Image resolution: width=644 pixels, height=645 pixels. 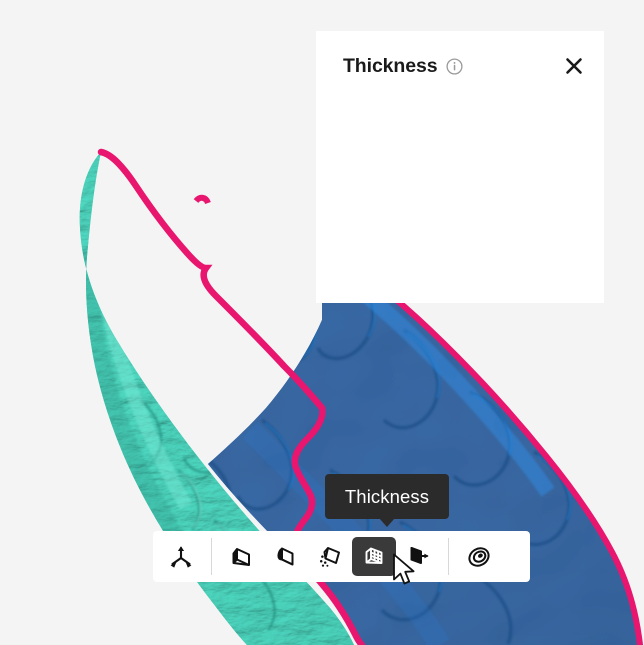 I want to click on sidebar-item-transform, so click(x=181, y=556).